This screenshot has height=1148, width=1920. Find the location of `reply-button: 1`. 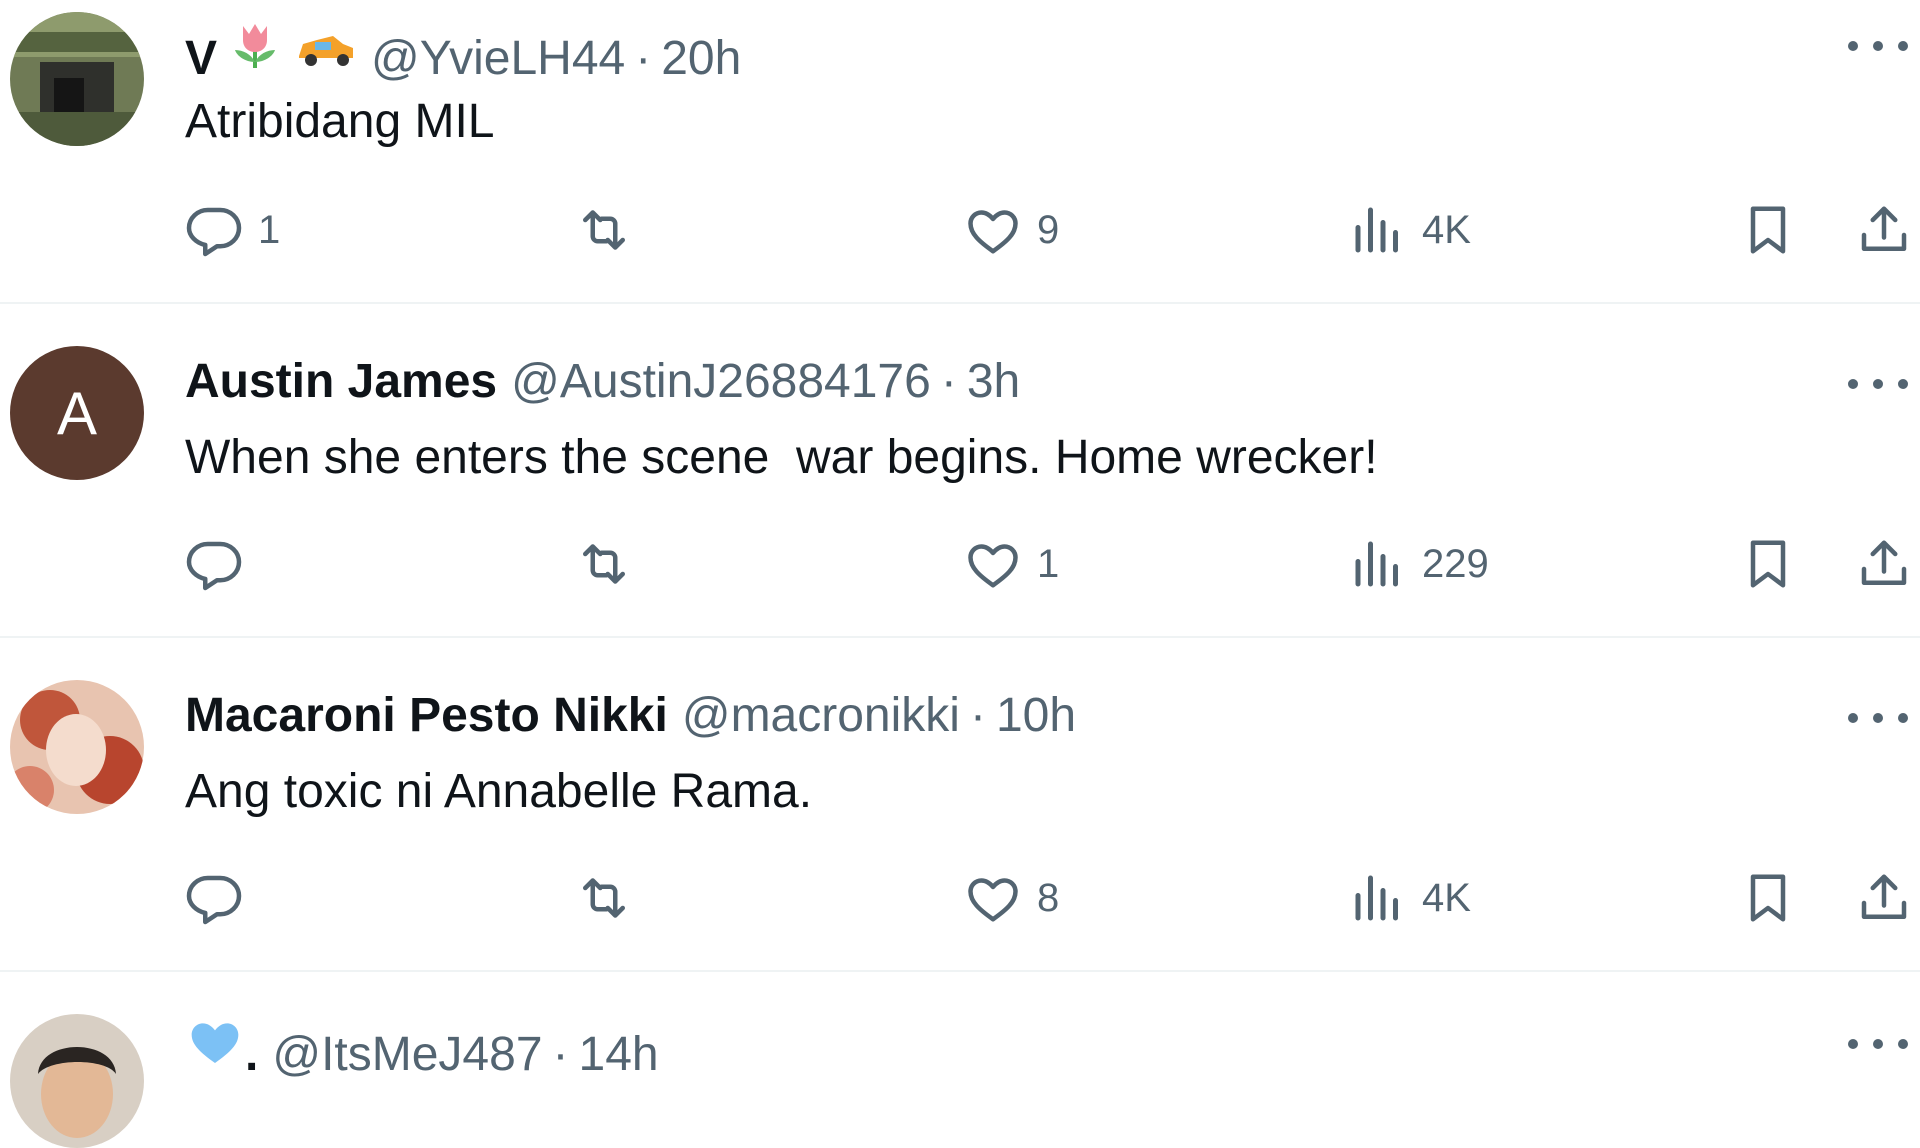

reply-button: 1 is located at coordinates (232, 230).